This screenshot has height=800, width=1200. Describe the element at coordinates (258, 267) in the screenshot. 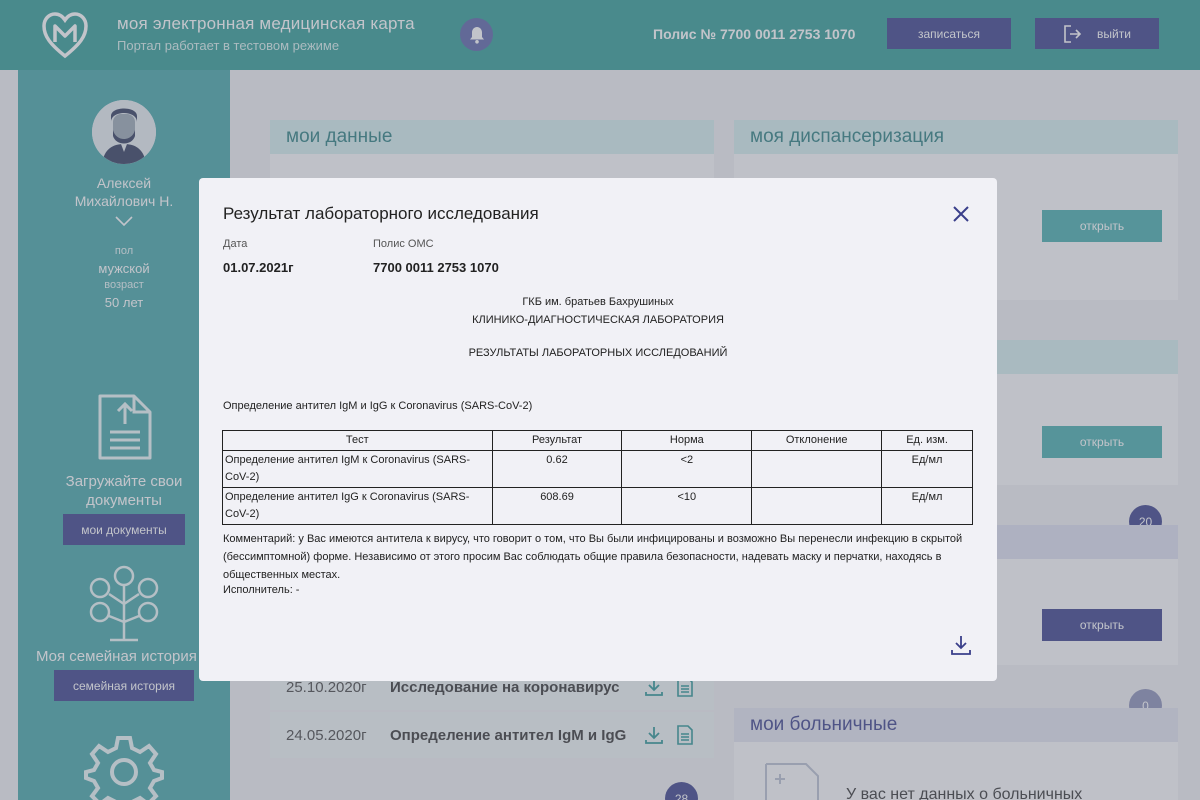

I see `date-value: 01.07.2021г` at that location.